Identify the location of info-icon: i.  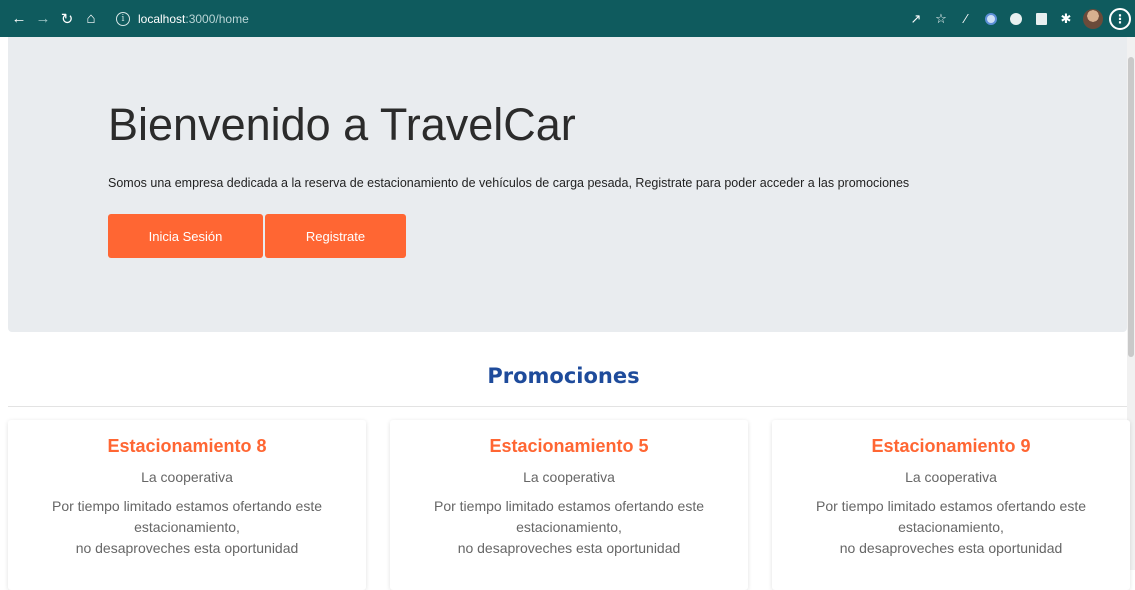
(123, 18).